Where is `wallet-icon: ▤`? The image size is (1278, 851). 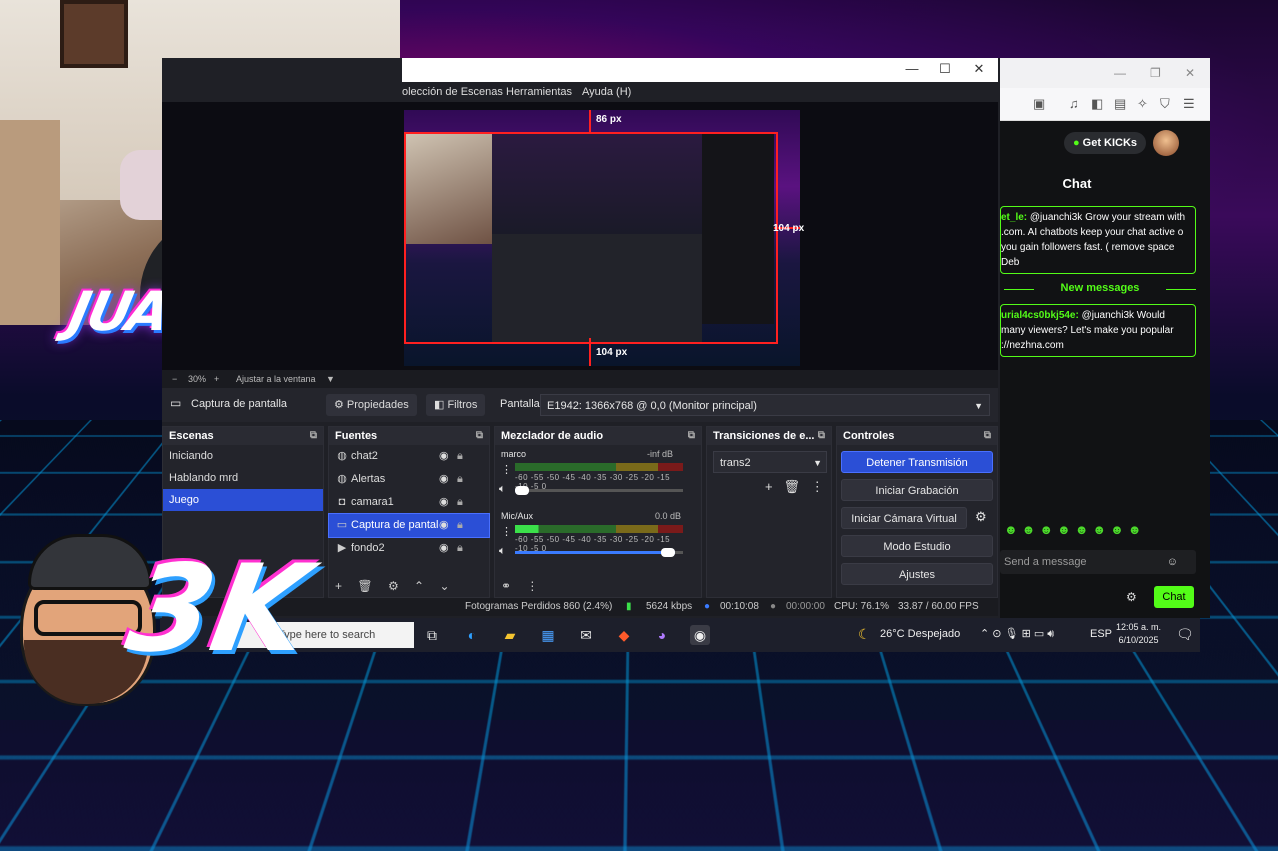
wallet-icon: ▤ is located at coordinates (1120, 104).